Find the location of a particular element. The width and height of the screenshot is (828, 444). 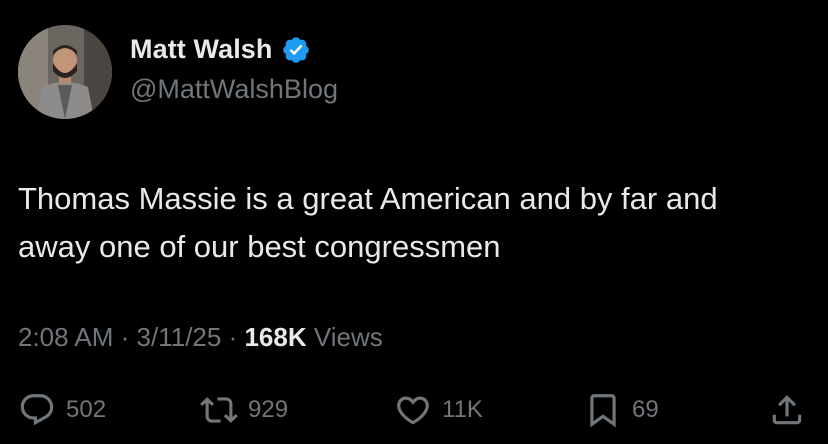

avatar is located at coordinates (65, 72).